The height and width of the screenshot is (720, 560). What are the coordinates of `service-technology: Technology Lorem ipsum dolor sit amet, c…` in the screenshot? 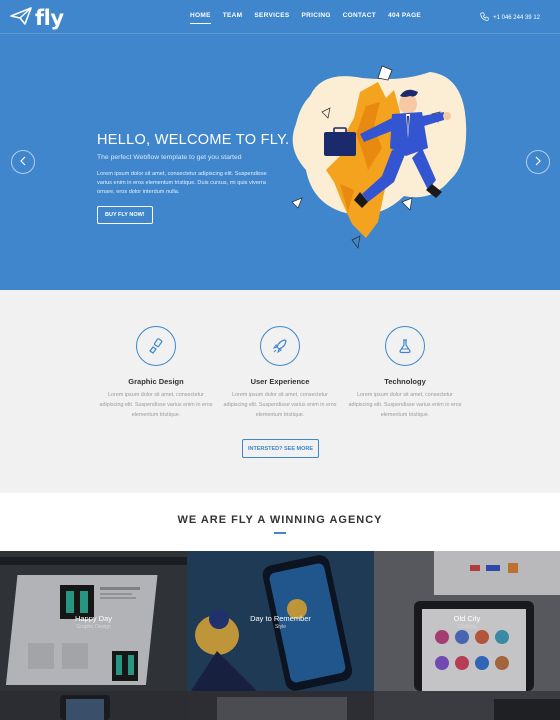 It's located at (405, 373).